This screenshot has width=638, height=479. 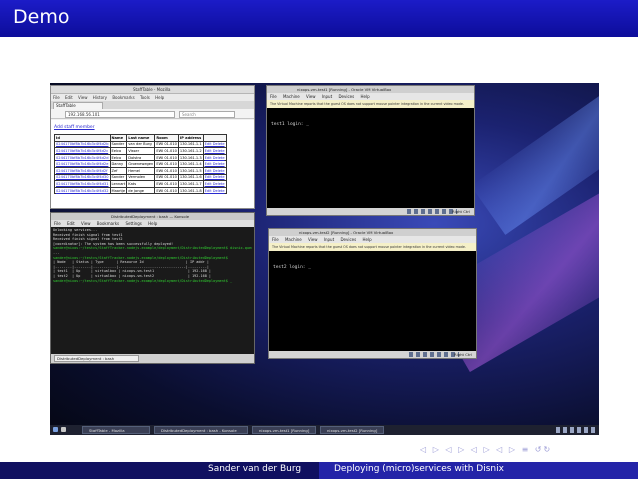 What do you see at coordinates (108, 223) in the screenshot?
I see `konsole-menu-bookmarks: Bookmarks` at bounding box center [108, 223].